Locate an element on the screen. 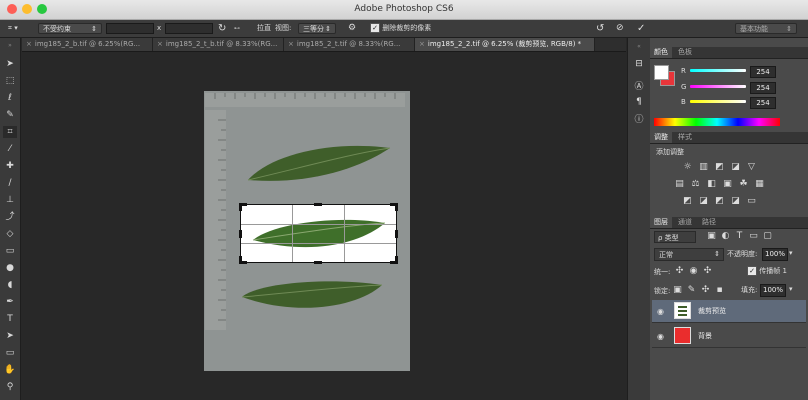 The width and height of the screenshot is (808, 400). width-input is located at coordinates (130, 28).